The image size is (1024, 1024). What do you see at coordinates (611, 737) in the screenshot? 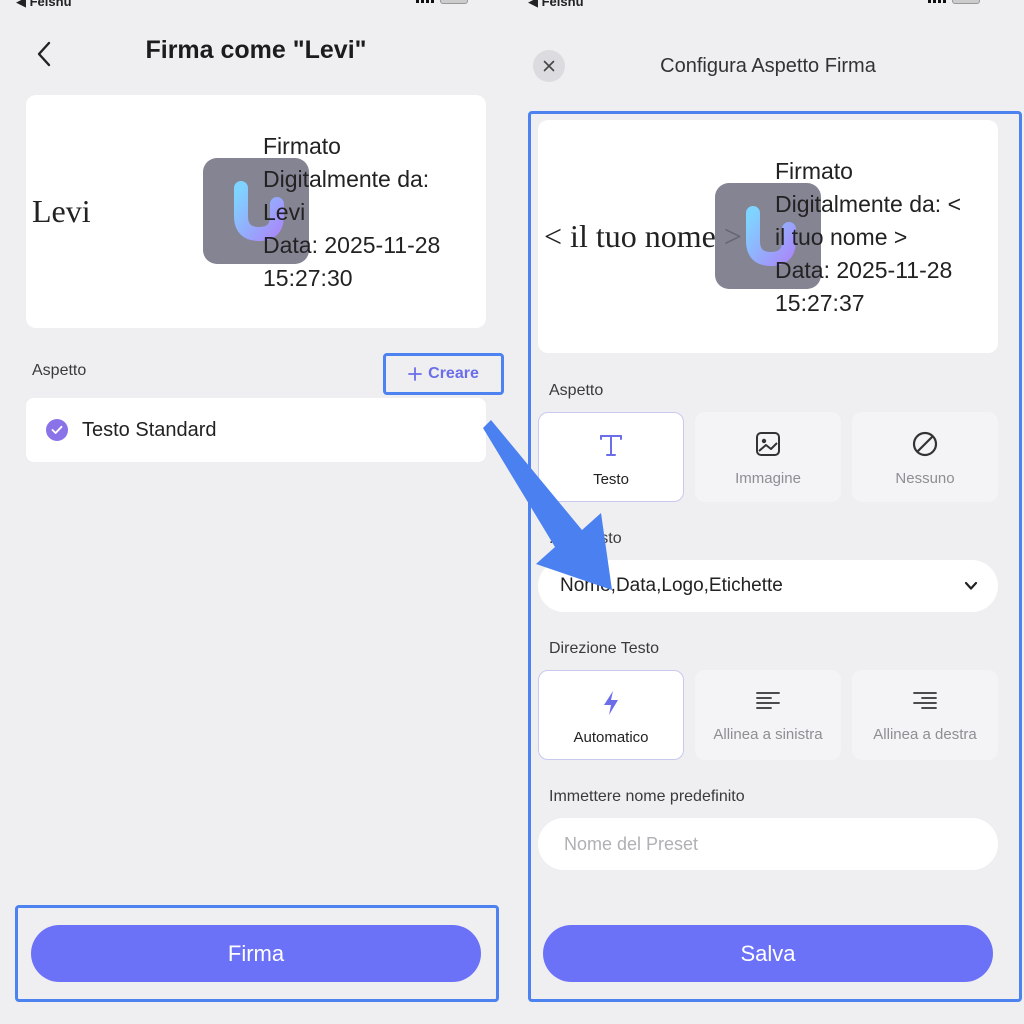
I see `option-label: Automatico` at bounding box center [611, 737].